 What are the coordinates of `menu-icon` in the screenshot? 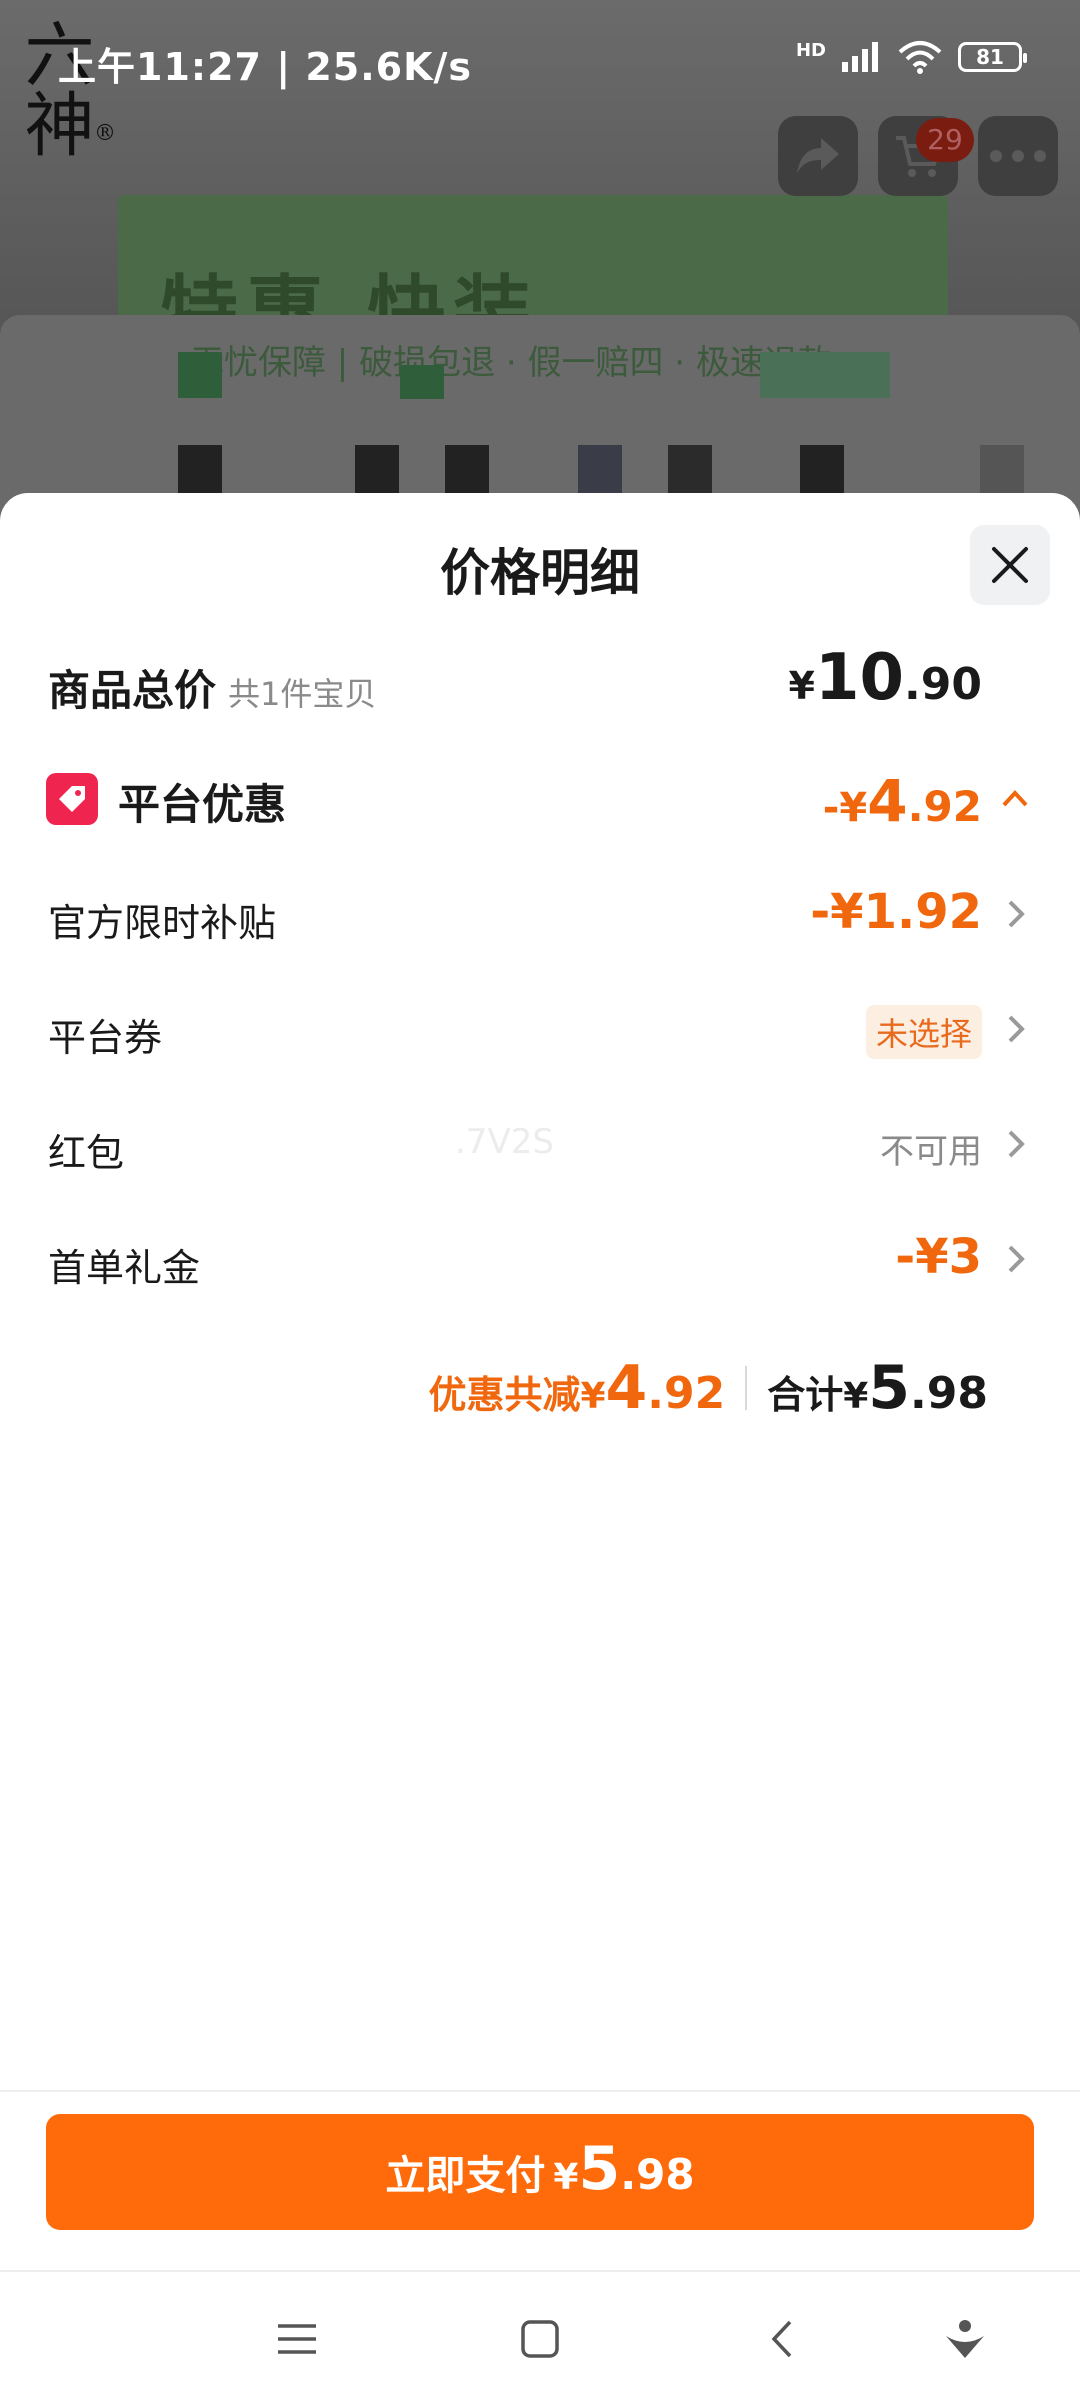 It's located at (297, 2339).